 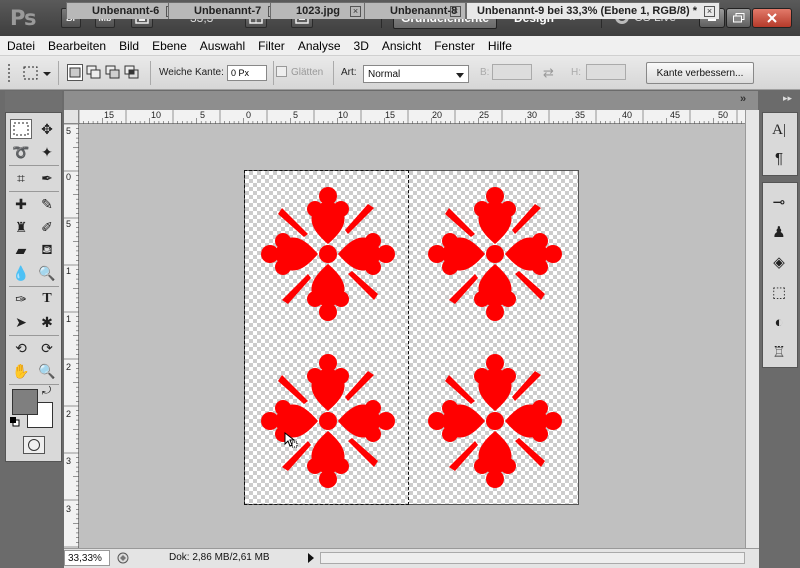 I want to click on move-tool: ✥, so click(x=47, y=129).